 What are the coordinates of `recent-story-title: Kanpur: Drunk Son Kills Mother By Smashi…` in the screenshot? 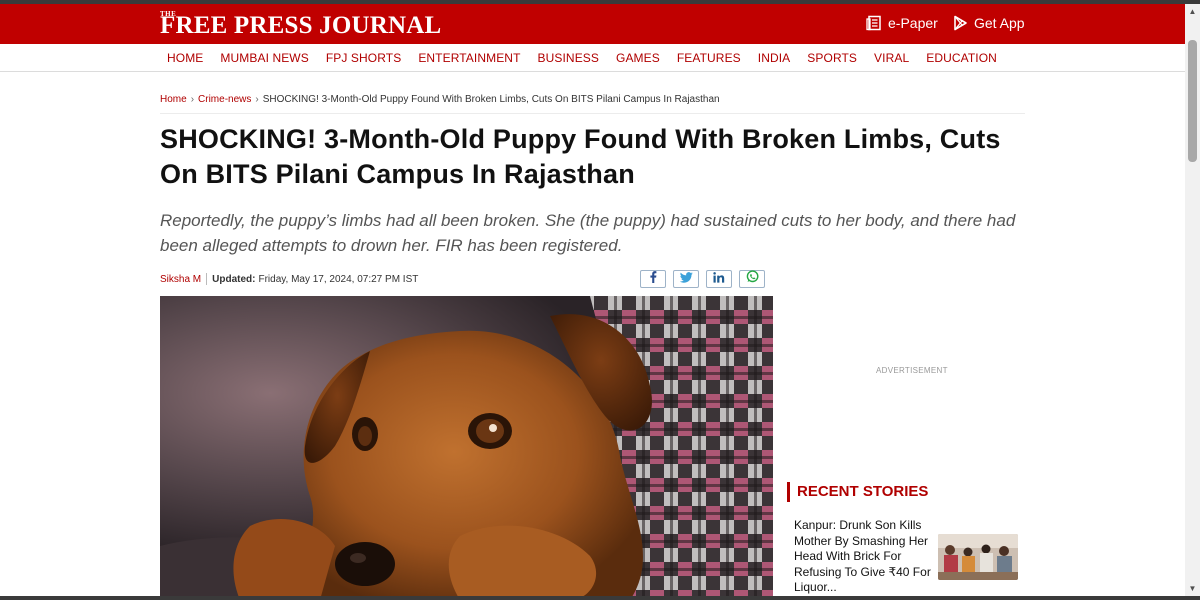 It's located at (864, 557).